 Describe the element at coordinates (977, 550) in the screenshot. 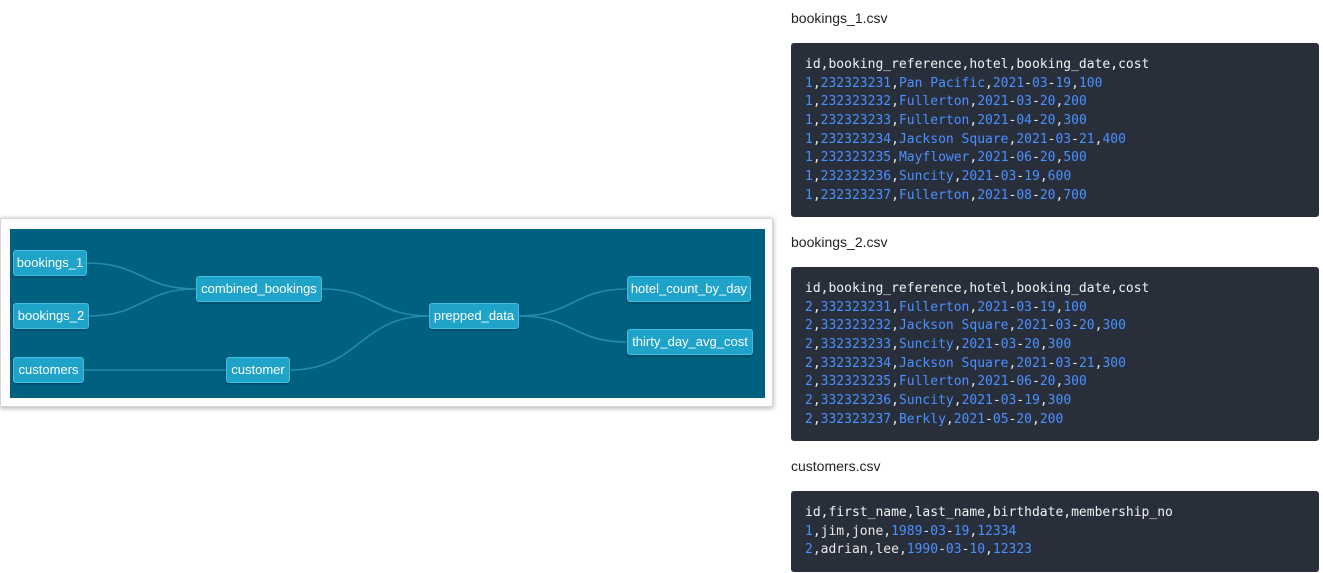

I see `csv-cell-day: 10` at that location.